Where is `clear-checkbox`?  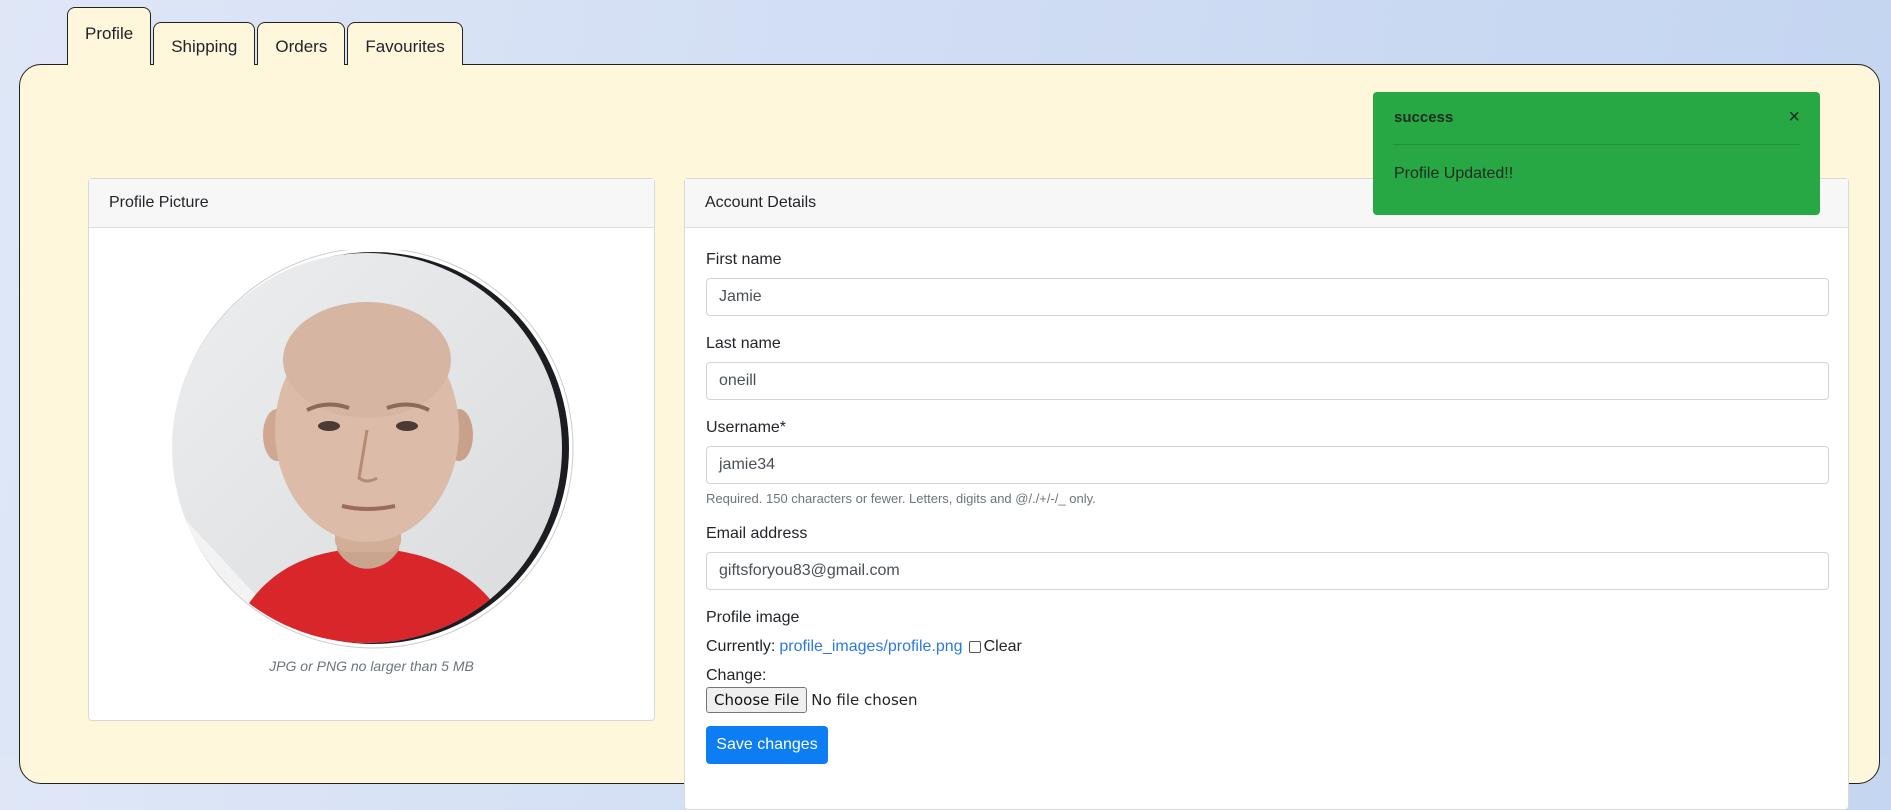
clear-checkbox is located at coordinates (974, 647).